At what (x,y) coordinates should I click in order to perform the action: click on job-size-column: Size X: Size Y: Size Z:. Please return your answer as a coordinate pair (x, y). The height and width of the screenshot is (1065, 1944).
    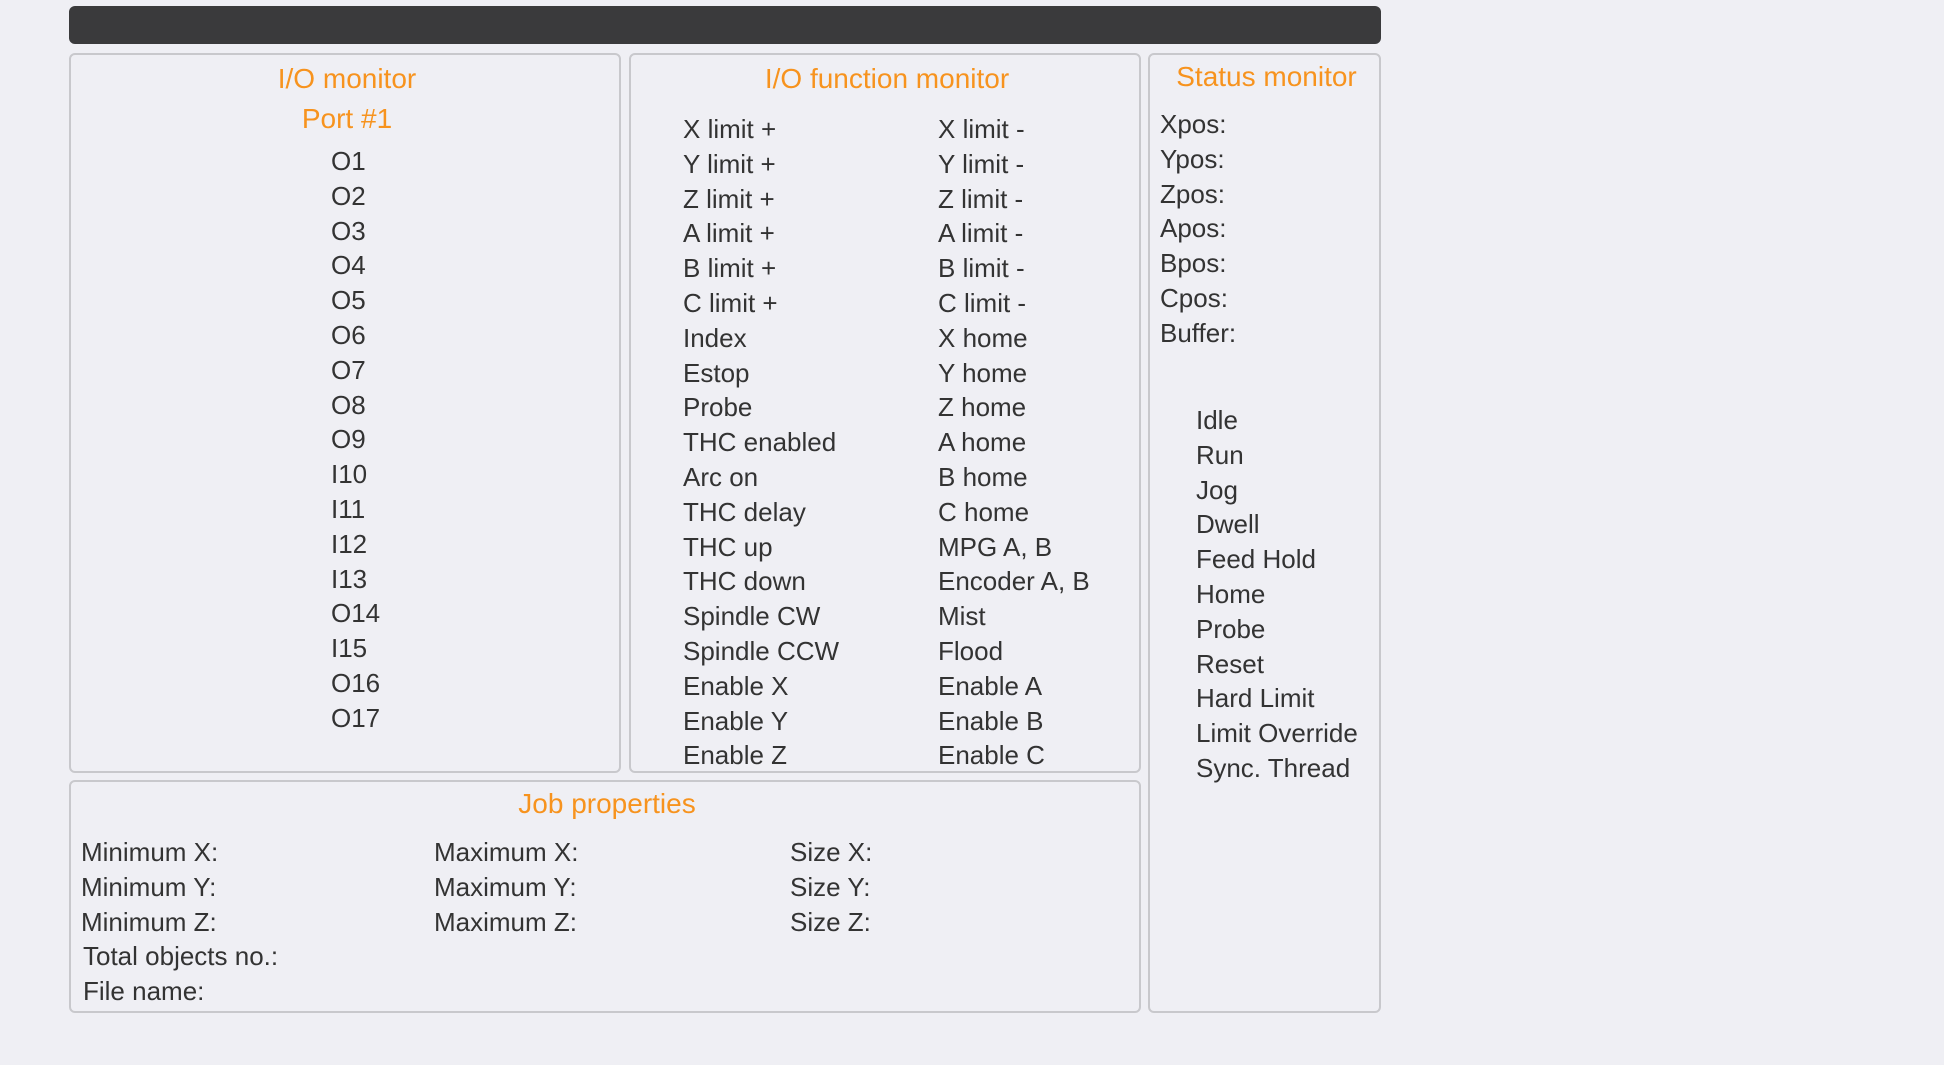
    Looking at the image, I should click on (831, 887).